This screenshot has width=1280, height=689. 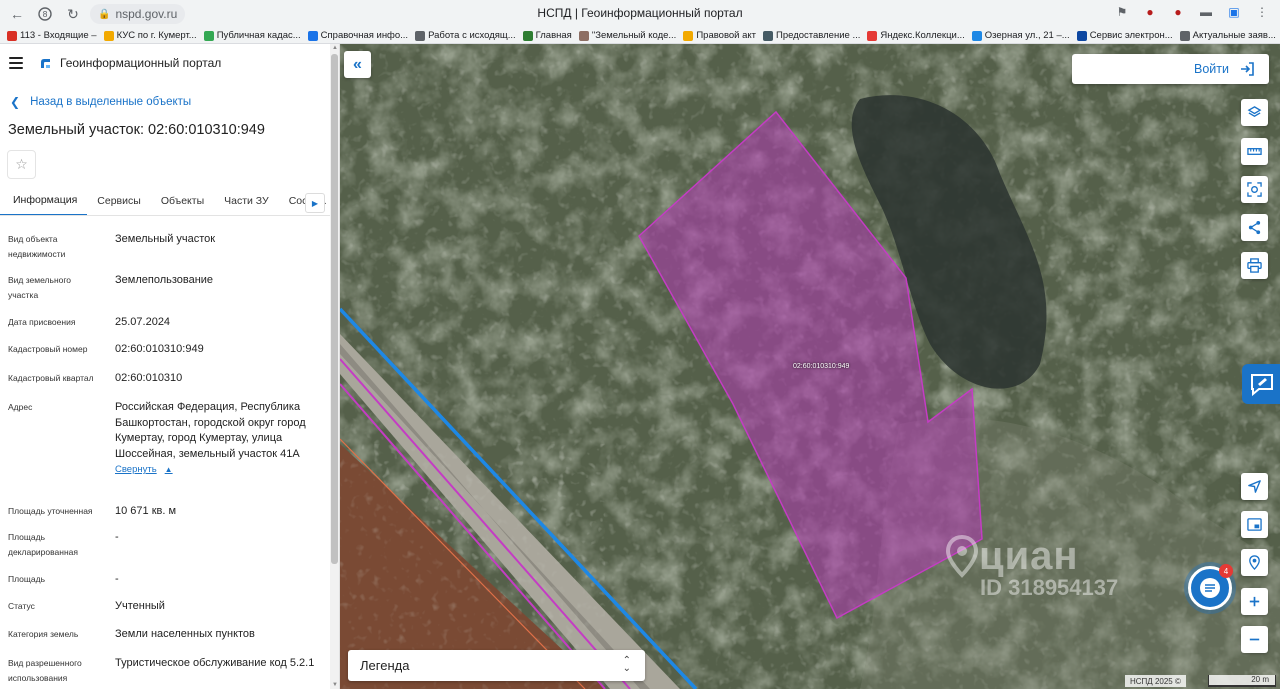 I want to click on property-value: Землепользование, so click(x=217, y=281).